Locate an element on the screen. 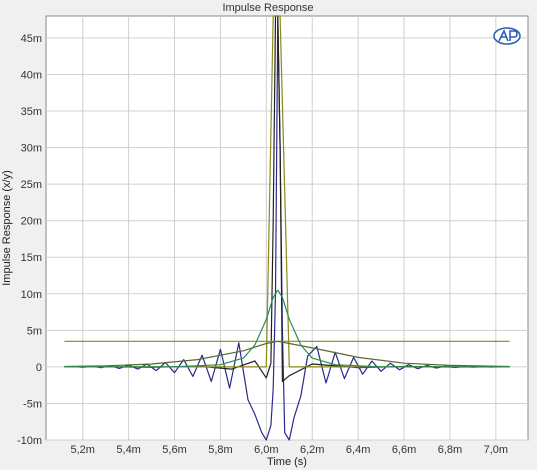  x-tick-label: 6,0m is located at coordinates (266, 450).